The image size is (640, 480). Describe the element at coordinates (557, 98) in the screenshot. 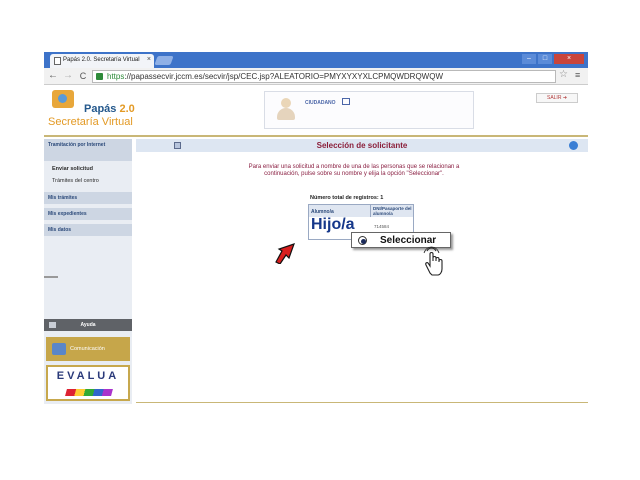

I see `logout-button: SALIR ➜` at that location.